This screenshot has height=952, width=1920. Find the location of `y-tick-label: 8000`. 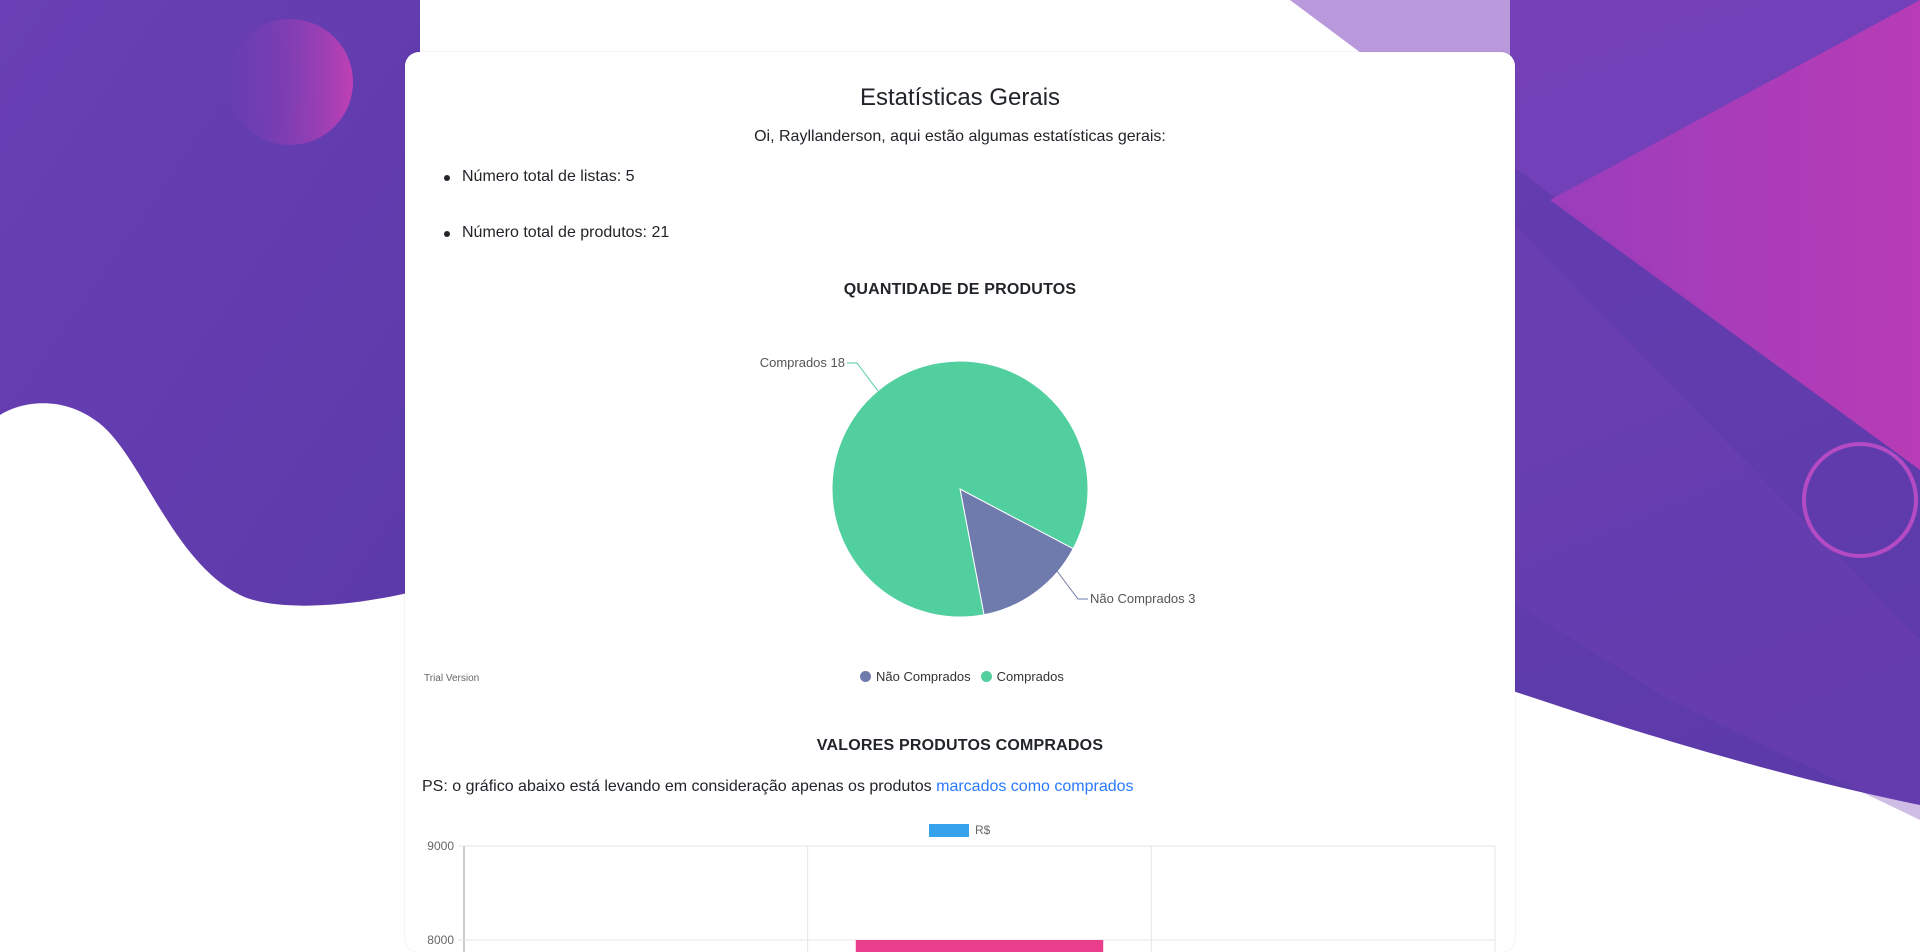

y-tick-label: 8000 is located at coordinates (440, 940).